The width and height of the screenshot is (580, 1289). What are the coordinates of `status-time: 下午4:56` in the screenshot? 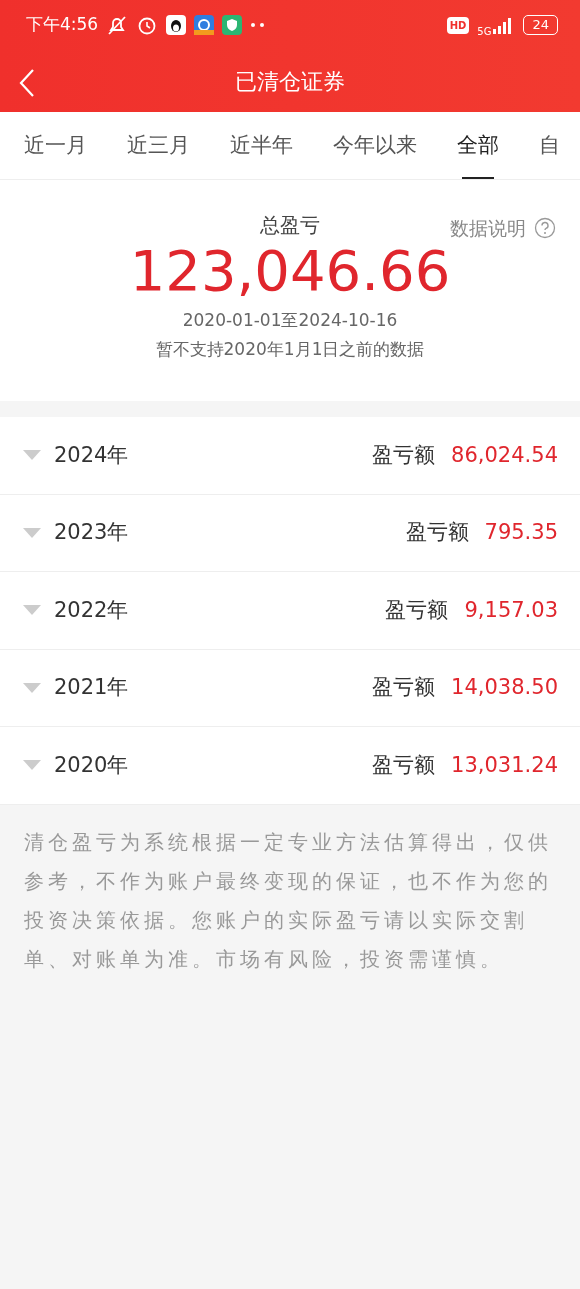 It's located at (62, 25).